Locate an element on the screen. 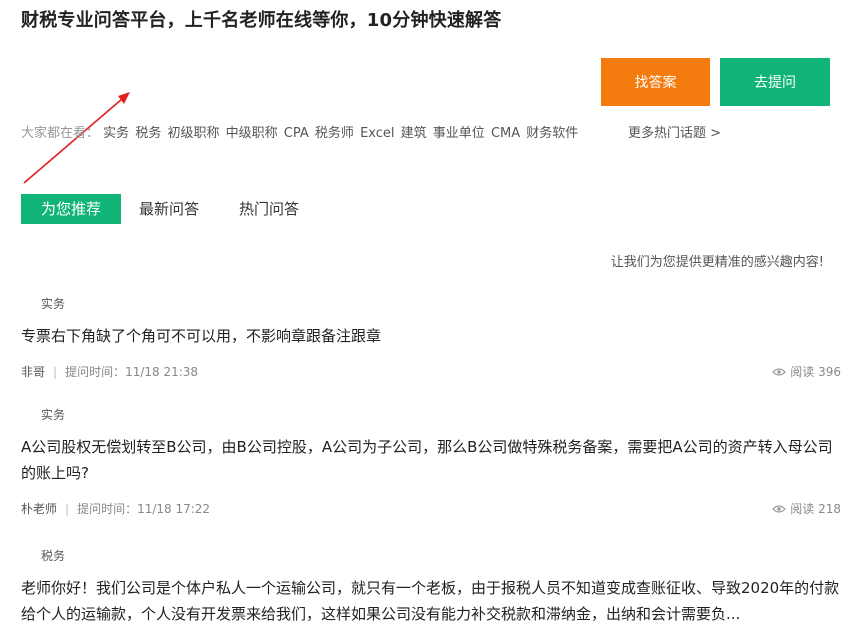 The width and height of the screenshot is (862, 638). question-category: 税务 is located at coordinates (441, 556).